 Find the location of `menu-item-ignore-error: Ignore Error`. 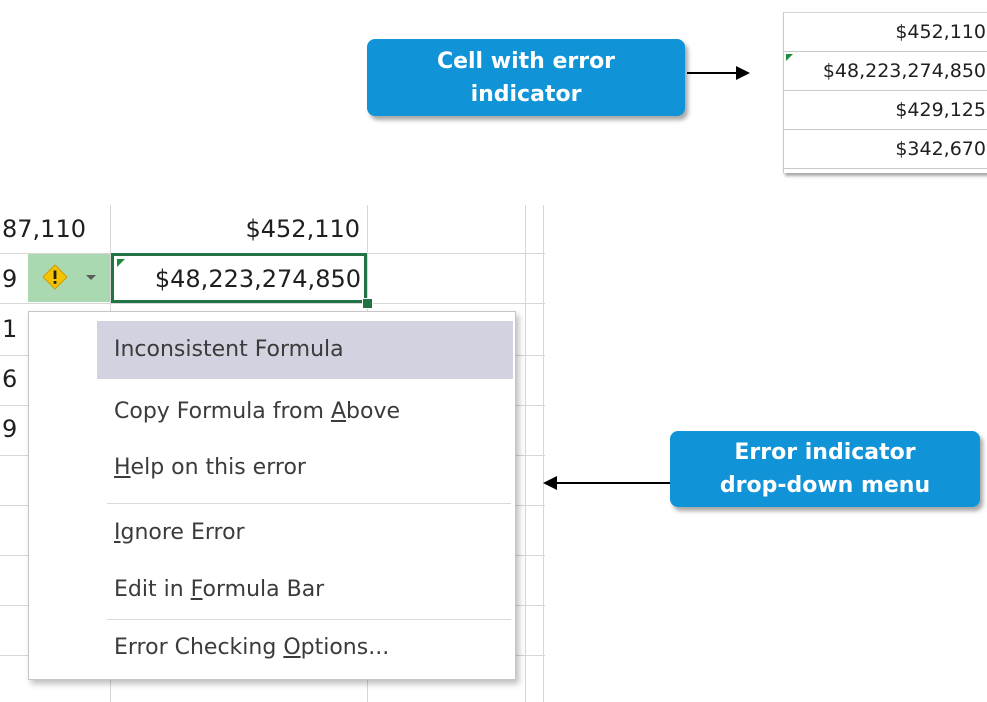

menu-item-ignore-error: Ignore Error is located at coordinates (305, 533).